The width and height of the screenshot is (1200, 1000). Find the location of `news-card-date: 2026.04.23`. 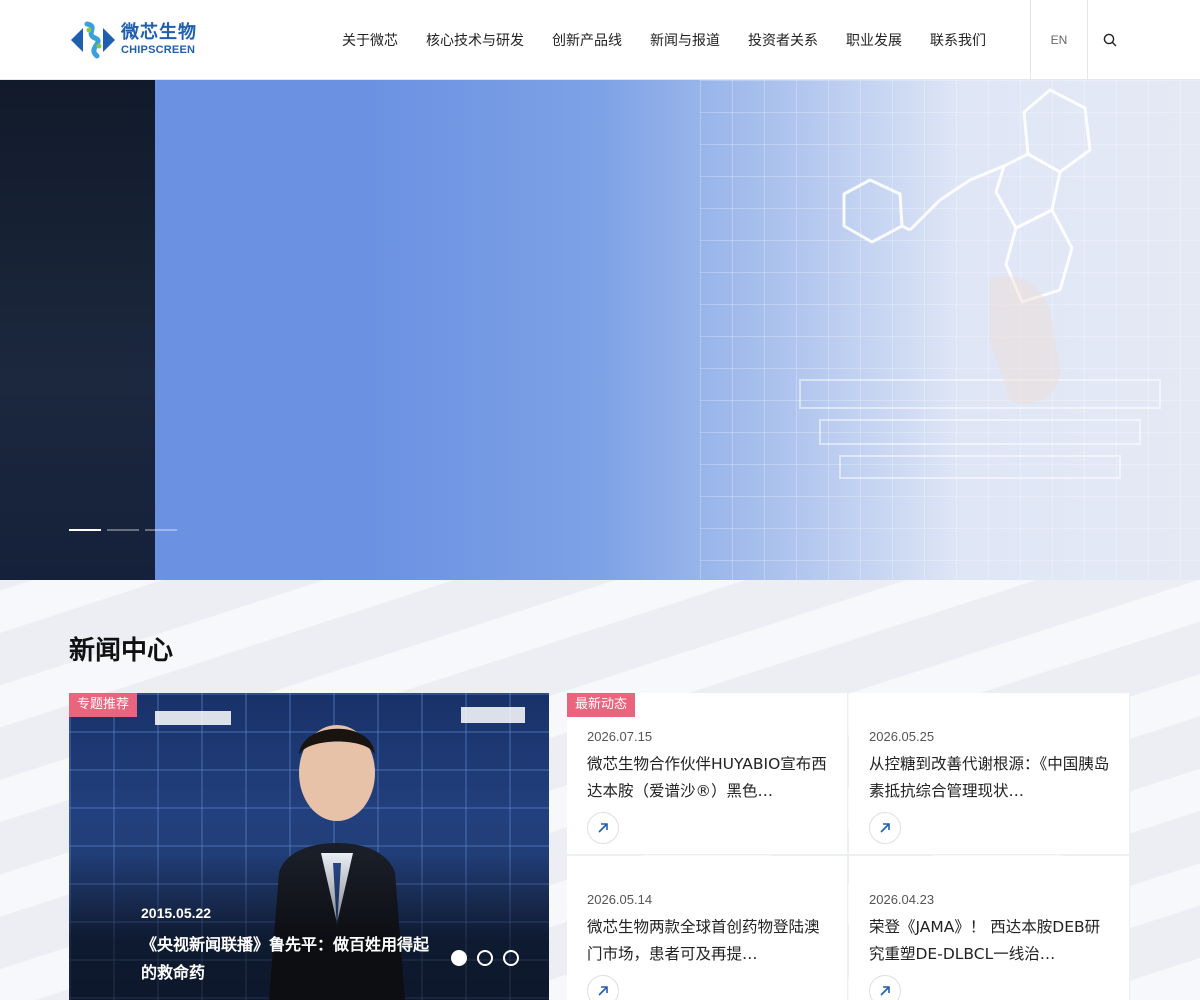

news-card-date: 2026.04.23 is located at coordinates (902, 899).